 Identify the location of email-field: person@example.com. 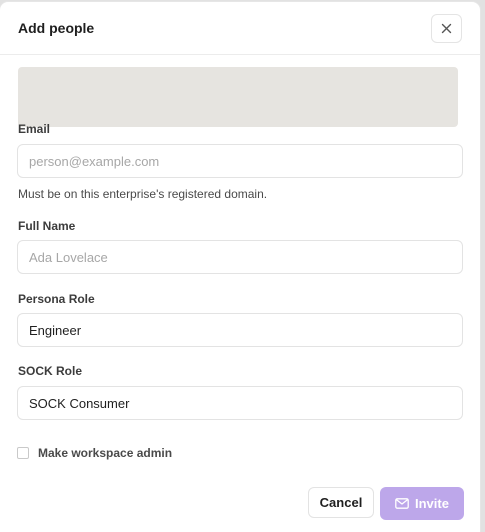
(240, 161).